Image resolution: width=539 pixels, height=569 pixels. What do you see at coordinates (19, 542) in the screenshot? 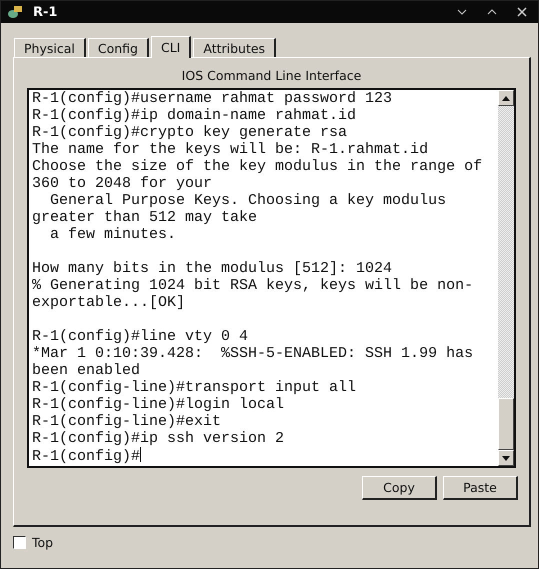
I see `checkbox` at bounding box center [19, 542].